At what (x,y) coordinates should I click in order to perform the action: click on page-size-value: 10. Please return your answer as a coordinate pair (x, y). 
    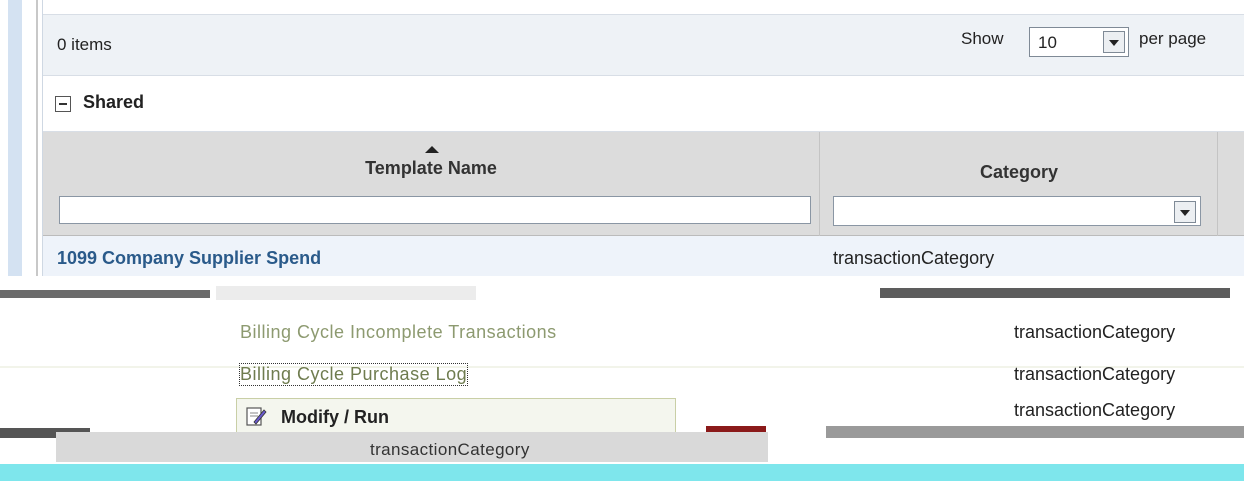
    Looking at the image, I should click on (1047, 42).